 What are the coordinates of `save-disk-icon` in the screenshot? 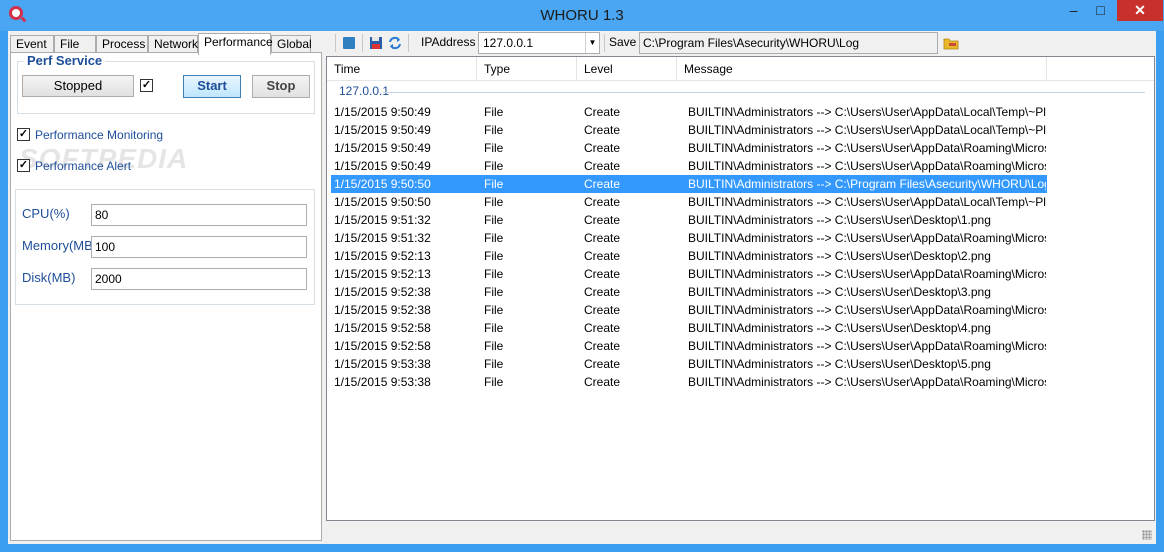 It's located at (376, 43).